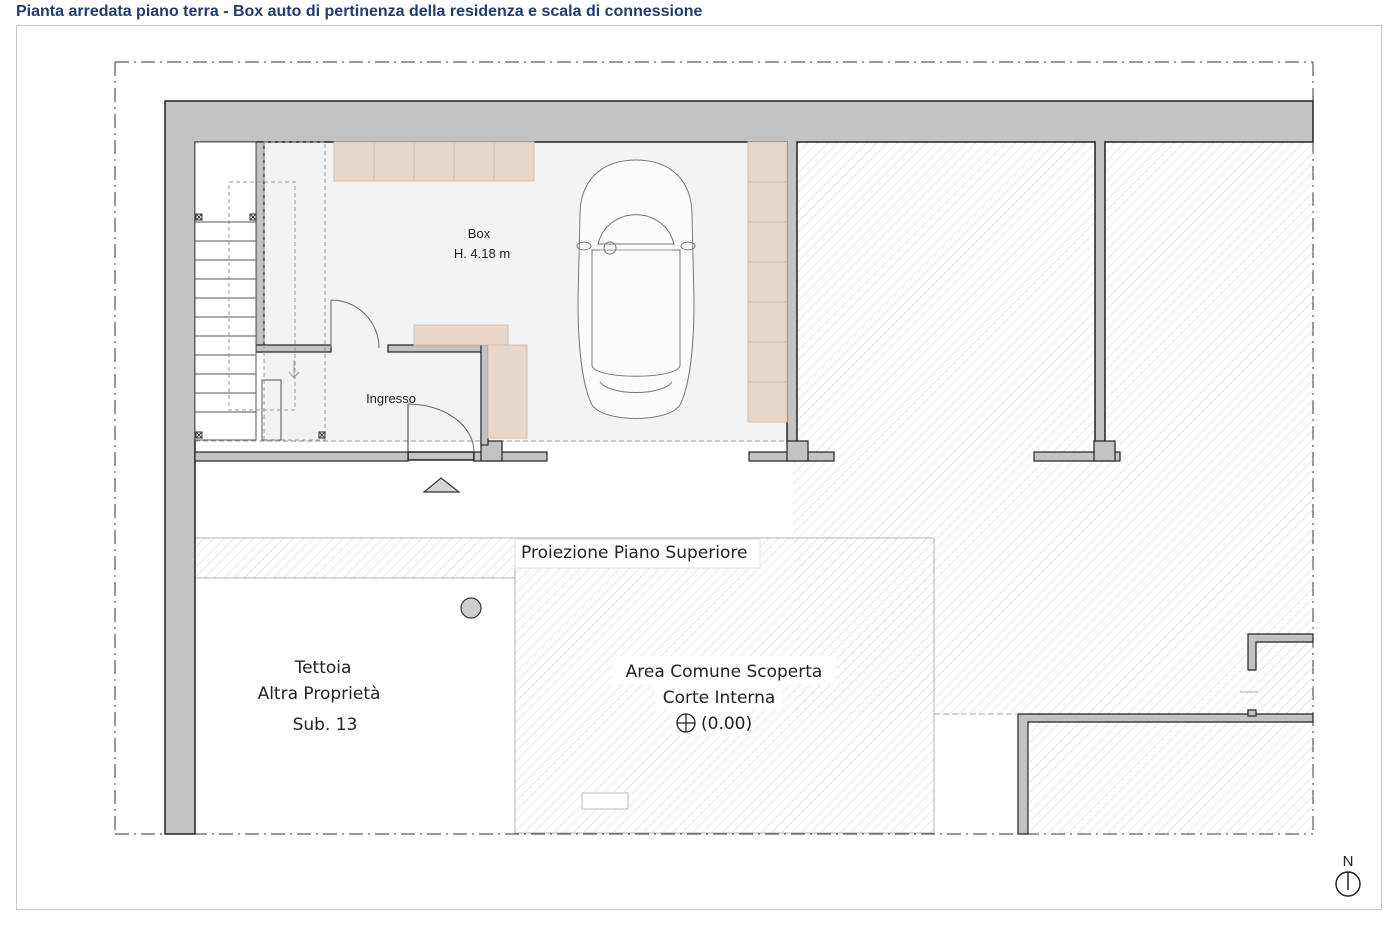 The image size is (1400, 926). I want to click on tettoia-line1: Tettoia, so click(323, 668).